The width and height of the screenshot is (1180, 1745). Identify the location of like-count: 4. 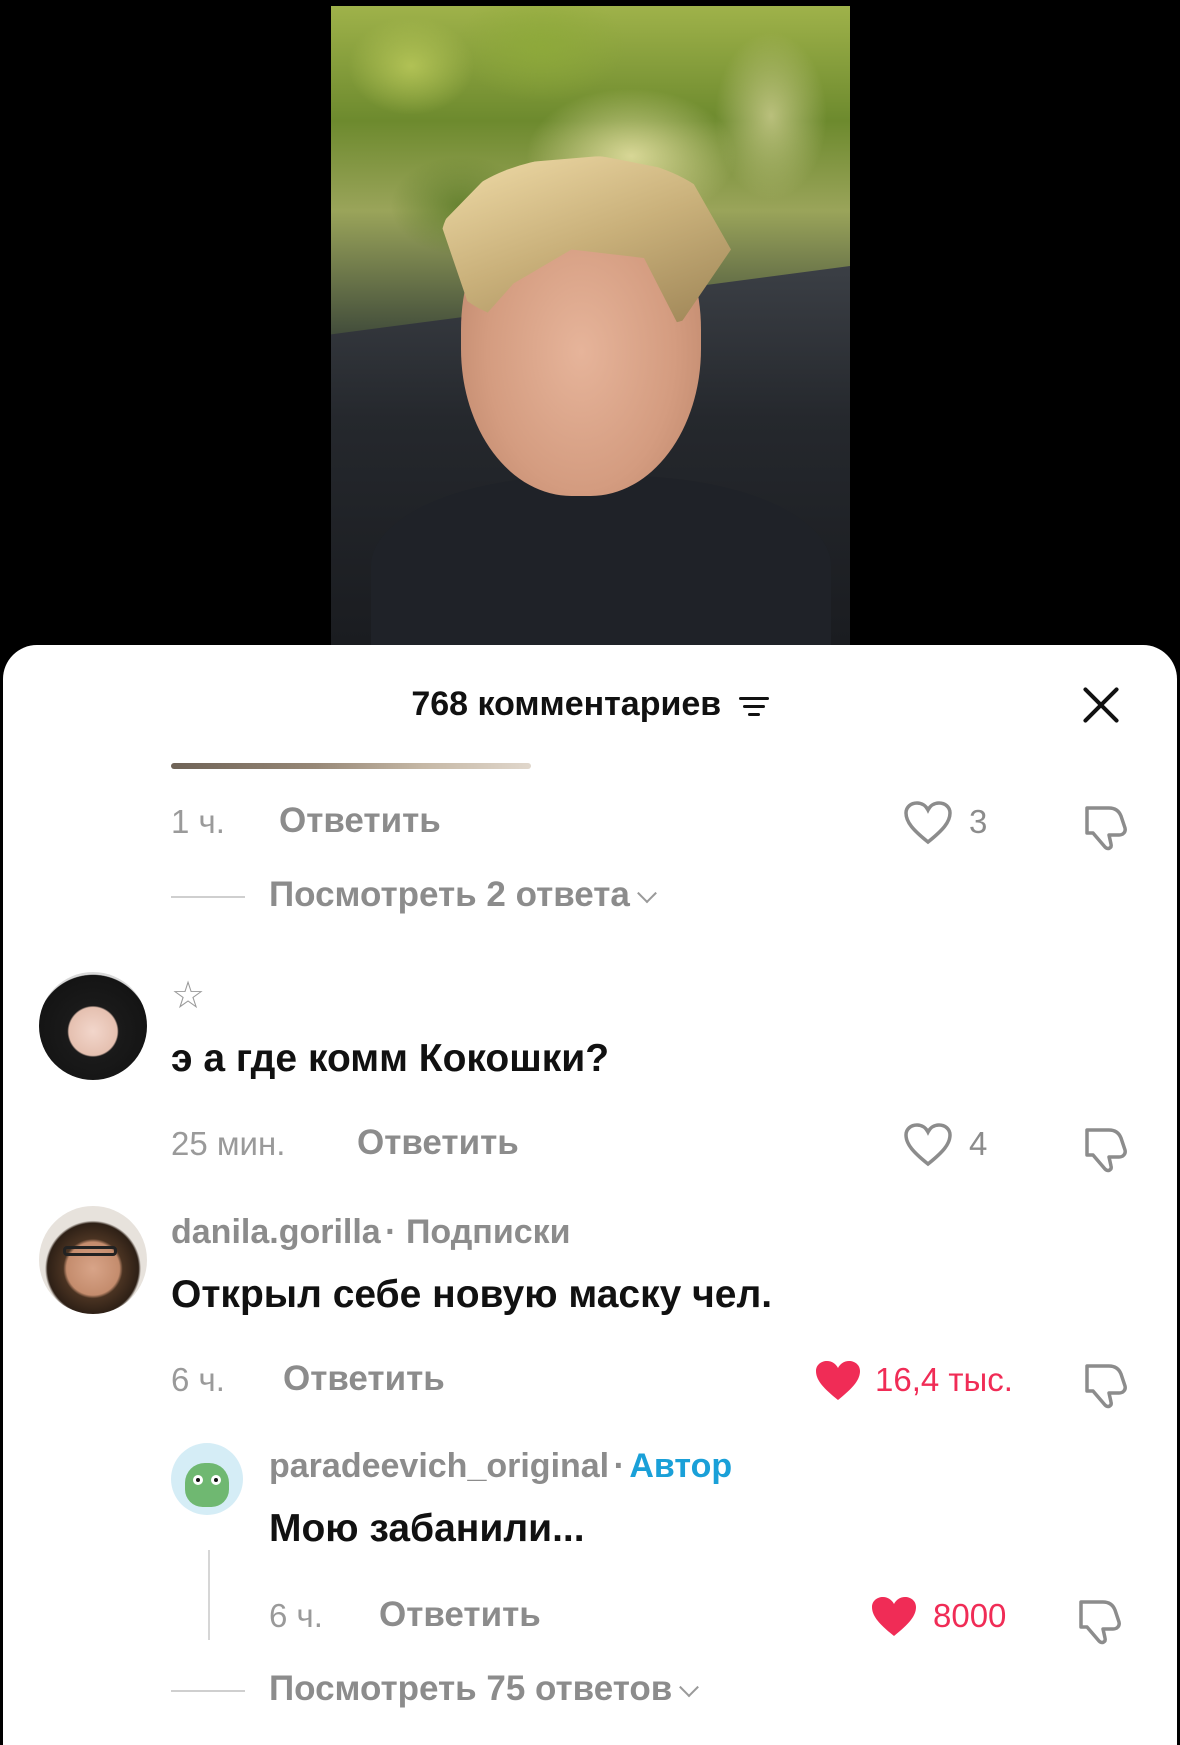
(978, 1143).